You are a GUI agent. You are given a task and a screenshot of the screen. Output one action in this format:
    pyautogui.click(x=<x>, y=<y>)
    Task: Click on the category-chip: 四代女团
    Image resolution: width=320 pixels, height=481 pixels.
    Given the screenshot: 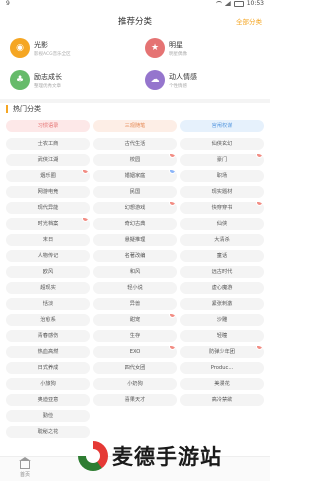 What is the action you would take?
    pyautogui.click(x=135, y=368)
    